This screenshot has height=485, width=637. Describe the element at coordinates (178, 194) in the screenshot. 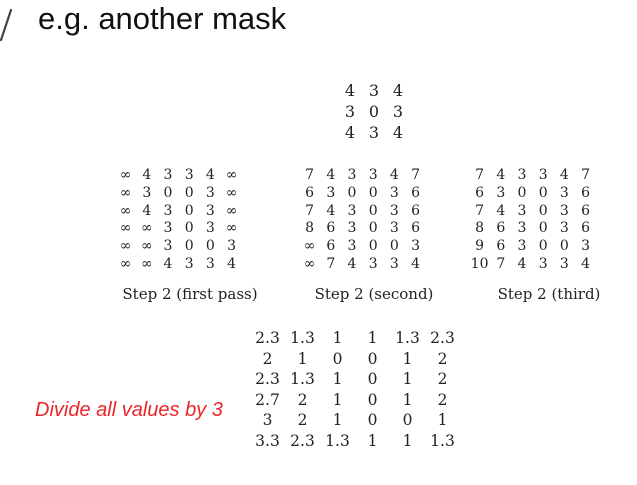

I see `matrix-row: ∞ 3 0 0 3 ∞` at that location.